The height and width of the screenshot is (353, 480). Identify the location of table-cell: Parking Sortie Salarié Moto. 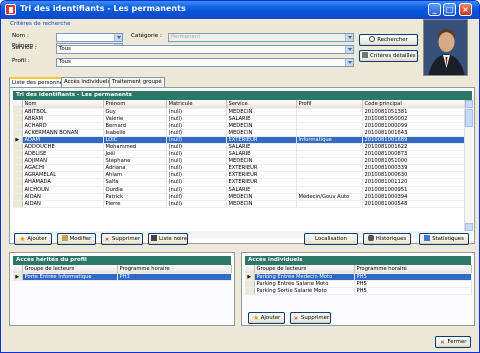
(304, 291).